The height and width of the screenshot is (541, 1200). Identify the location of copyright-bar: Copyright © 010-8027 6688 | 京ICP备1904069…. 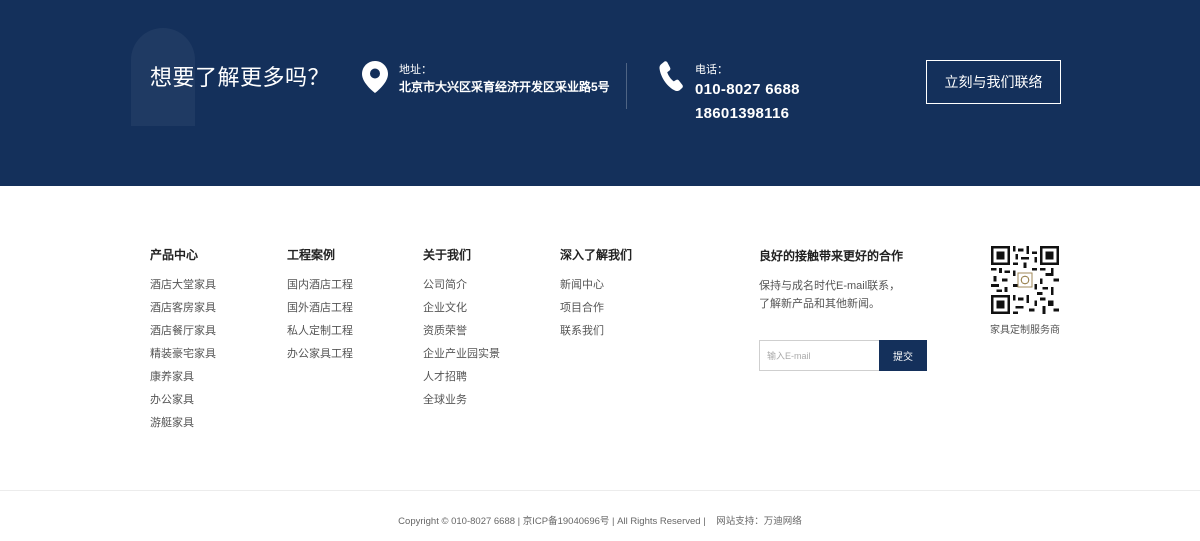
(600, 520).